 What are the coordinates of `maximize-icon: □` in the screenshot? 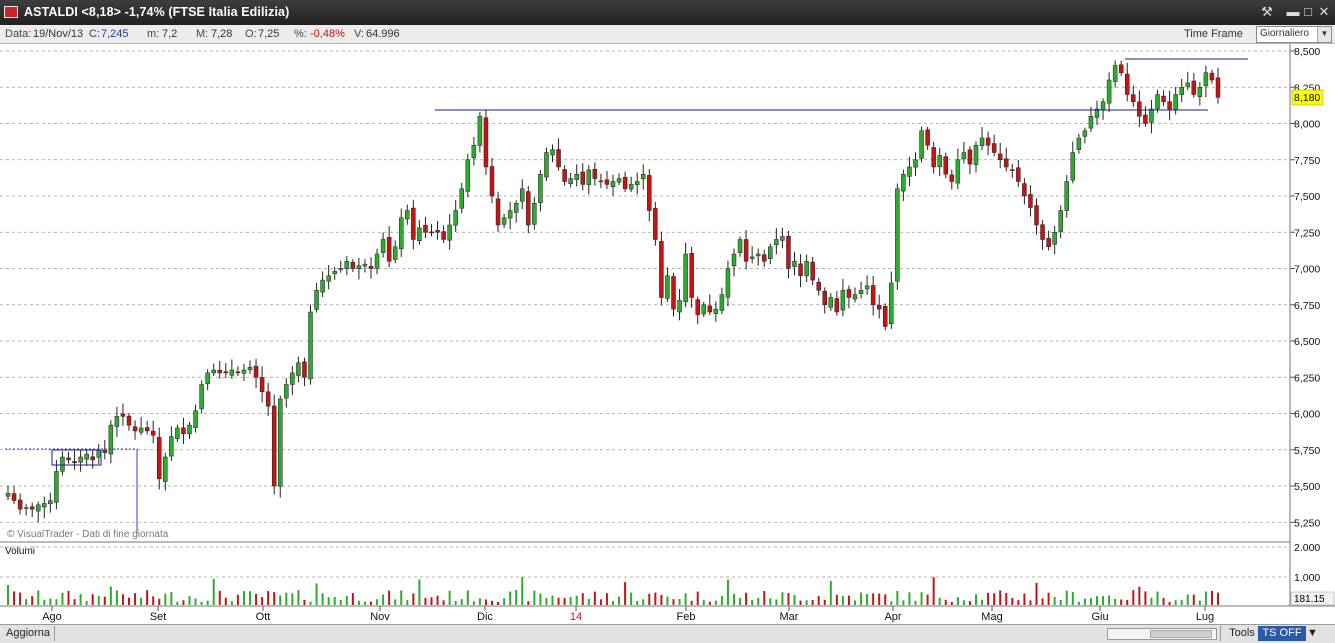 It's located at (1308, 12).